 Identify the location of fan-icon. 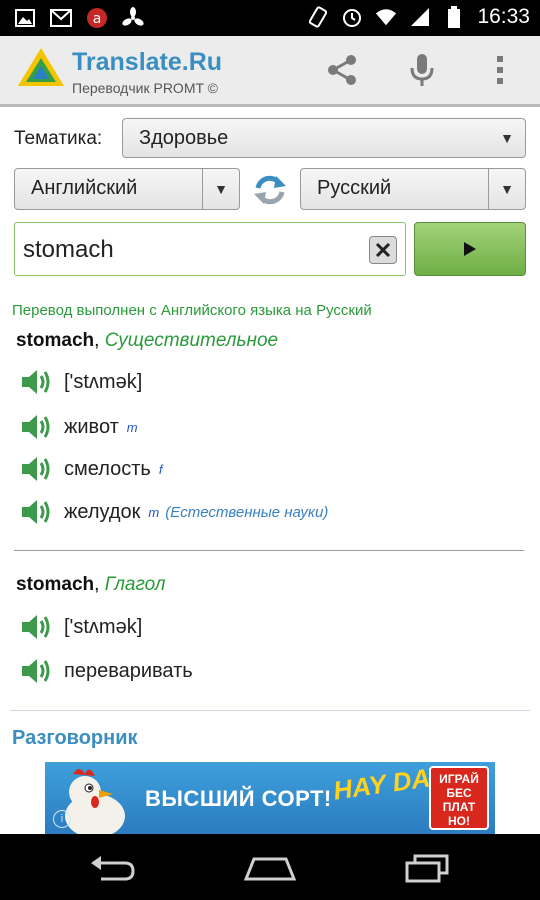
(133, 18).